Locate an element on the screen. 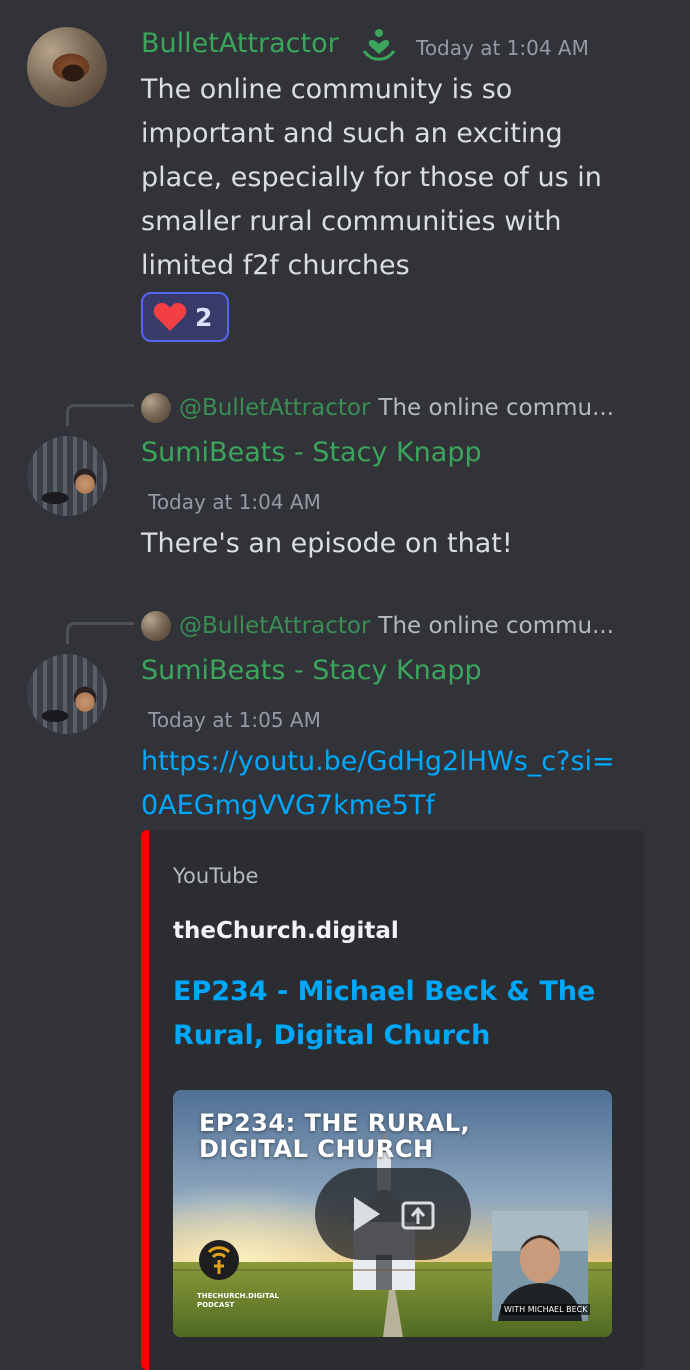 The image size is (690, 1370). heart-hands-icon is located at coordinates (379, 45).